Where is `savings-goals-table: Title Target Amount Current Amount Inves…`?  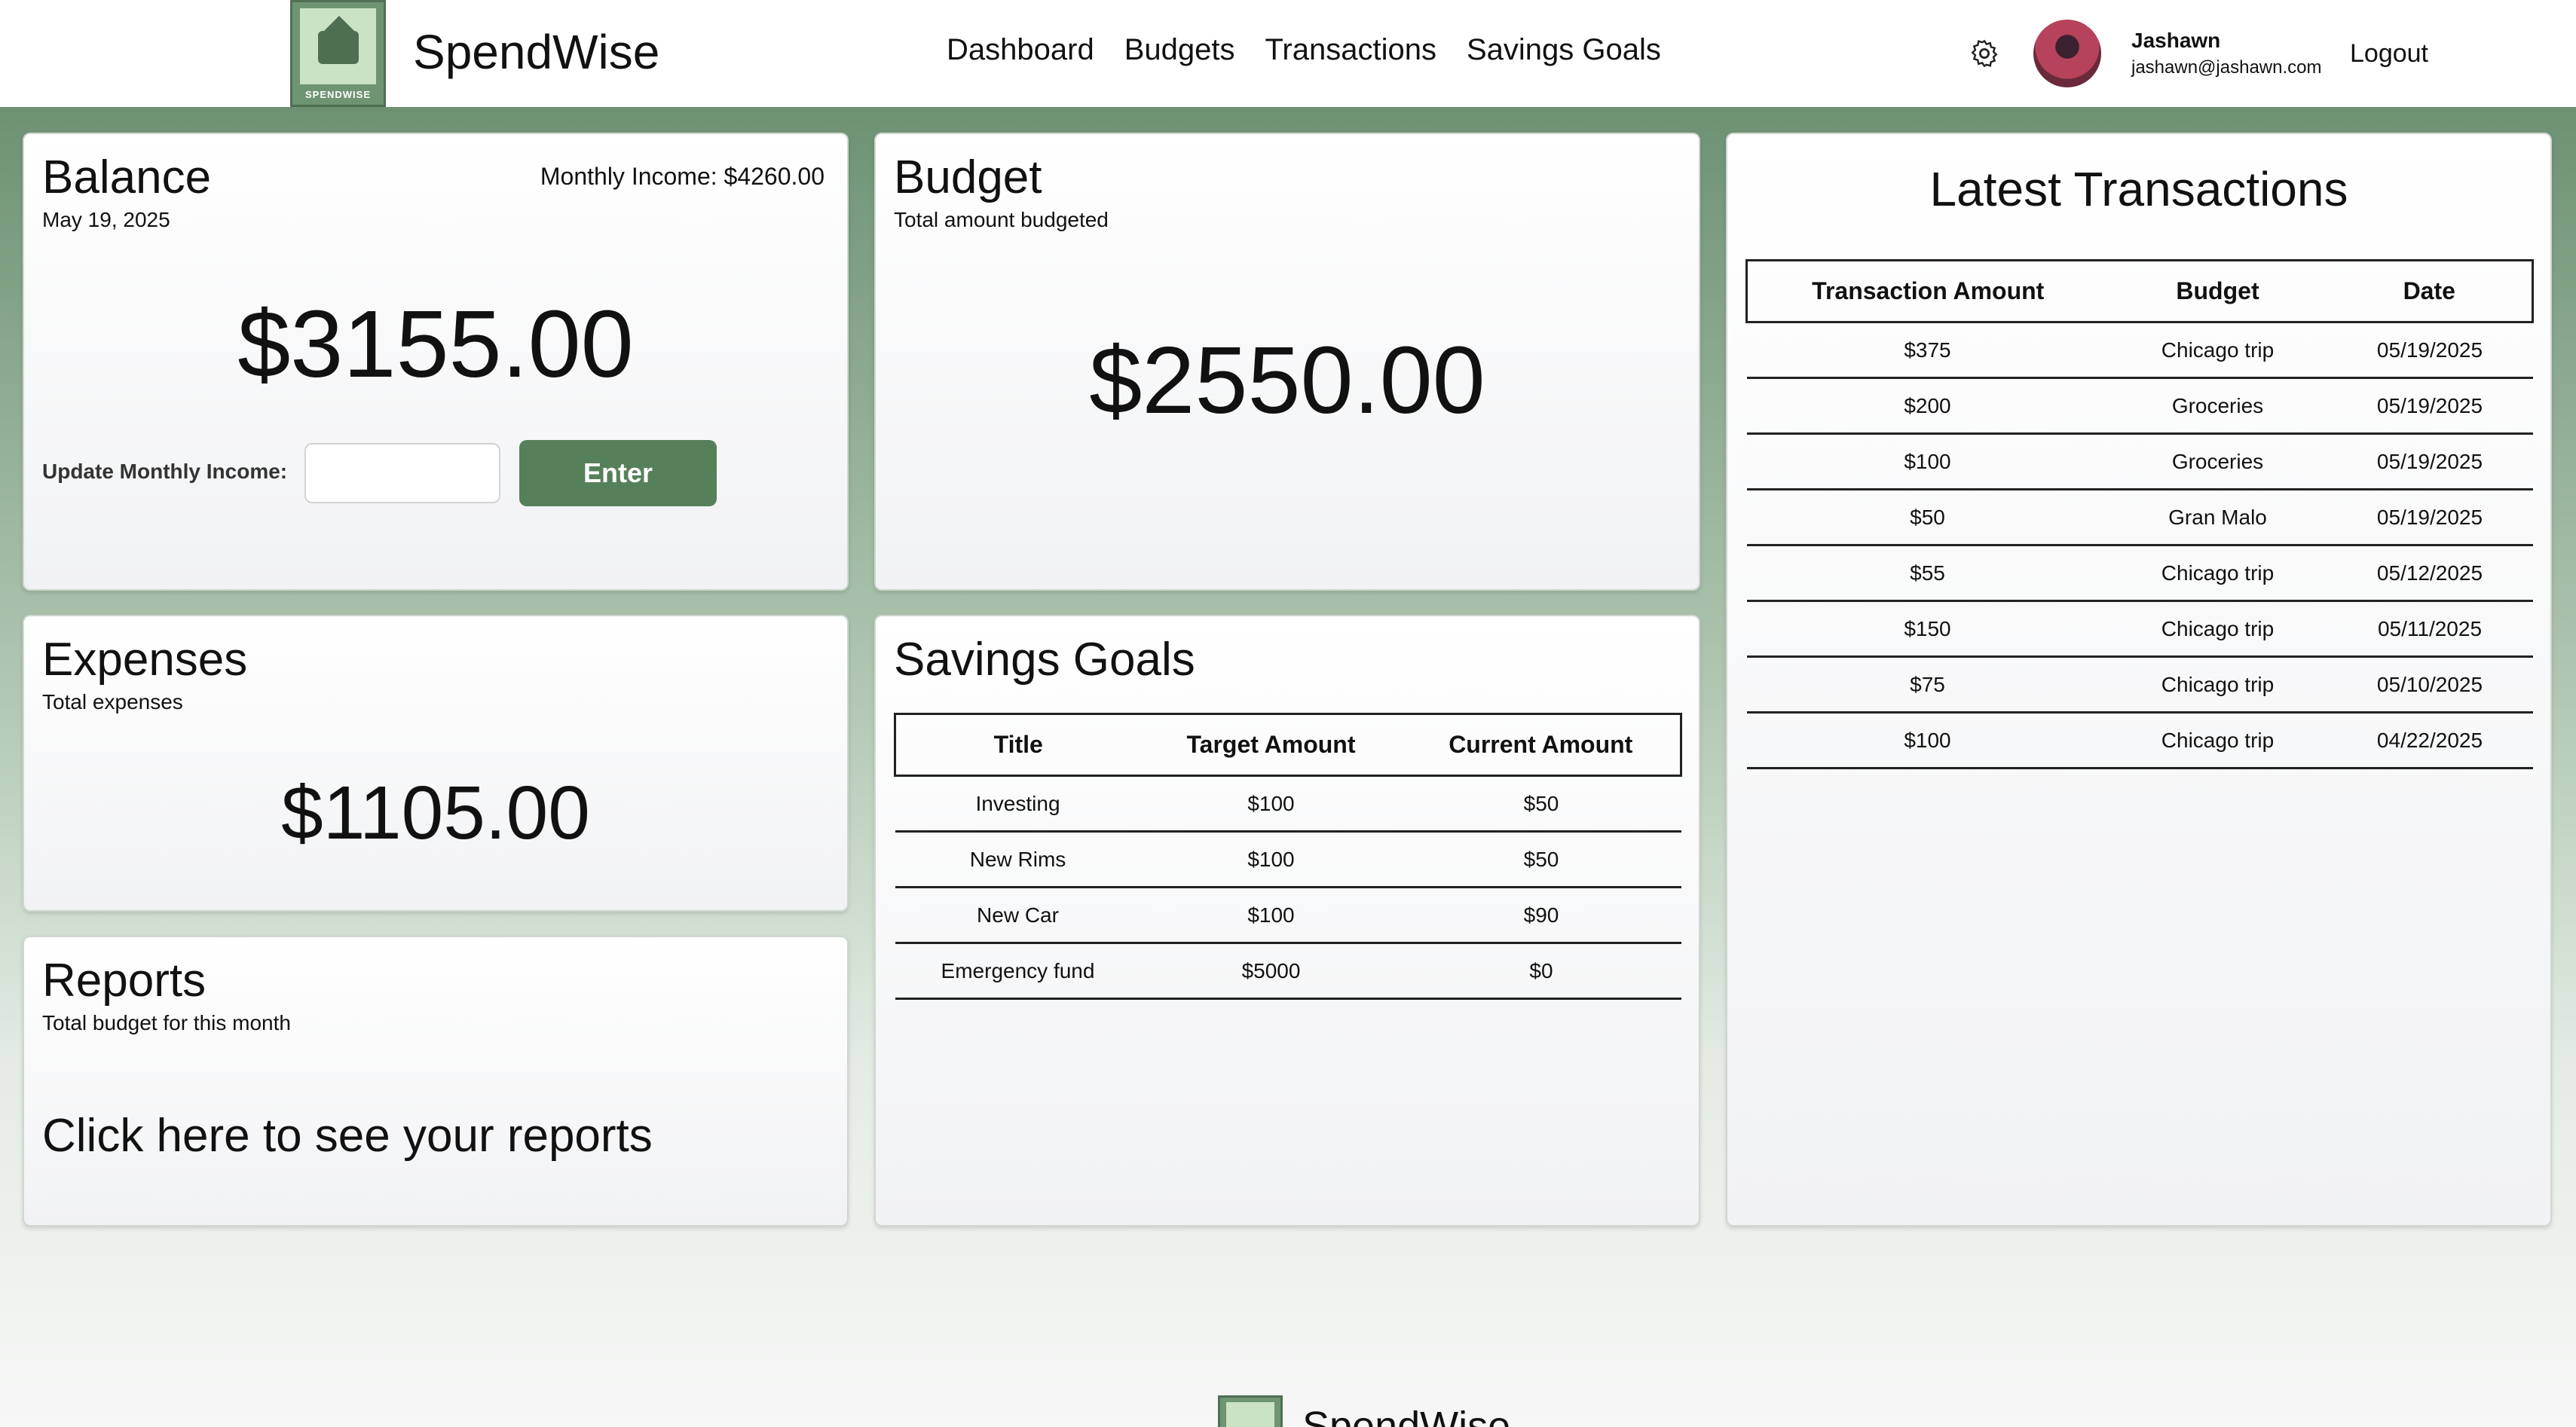 savings-goals-table: Title Target Amount Current Amount Inves… is located at coordinates (1288, 857).